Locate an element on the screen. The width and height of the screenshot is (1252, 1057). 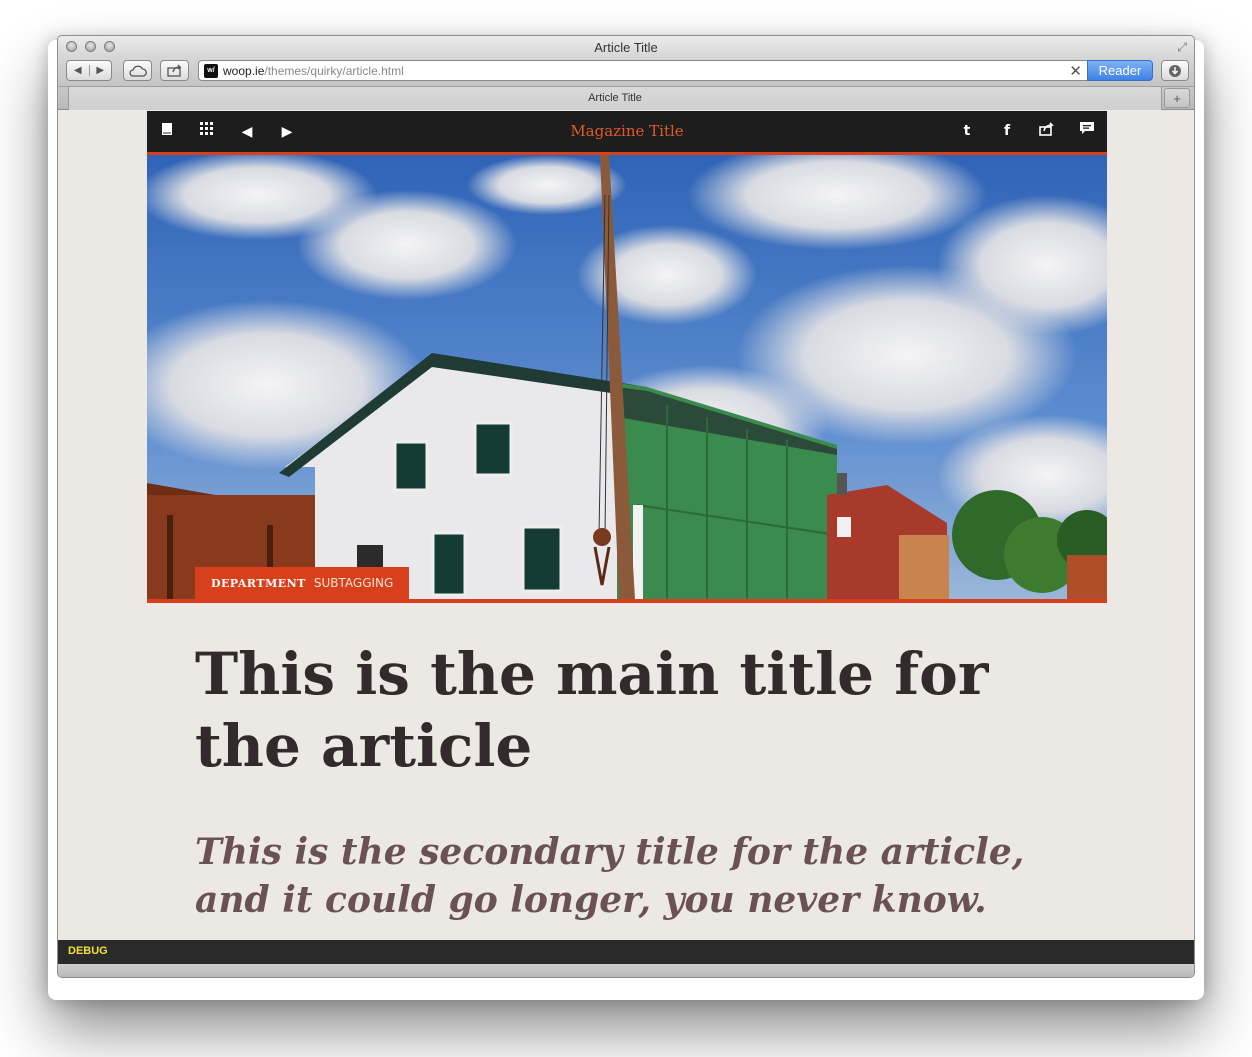
window-title: Article Title is located at coordinates (626, 47).